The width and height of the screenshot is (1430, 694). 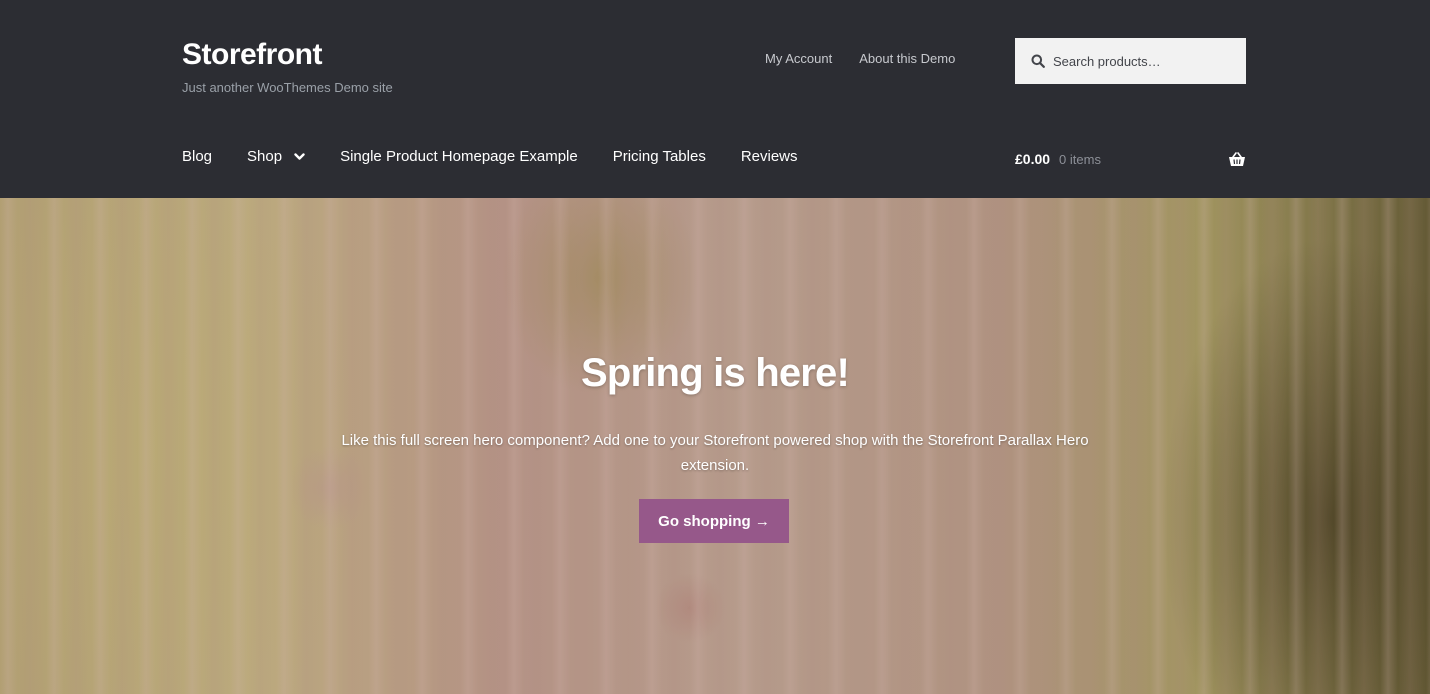 What do you see at coordinates (715, 373) in the screenshot?
I see `hero-title: Spring is here!` at bounding box center [715, 373].